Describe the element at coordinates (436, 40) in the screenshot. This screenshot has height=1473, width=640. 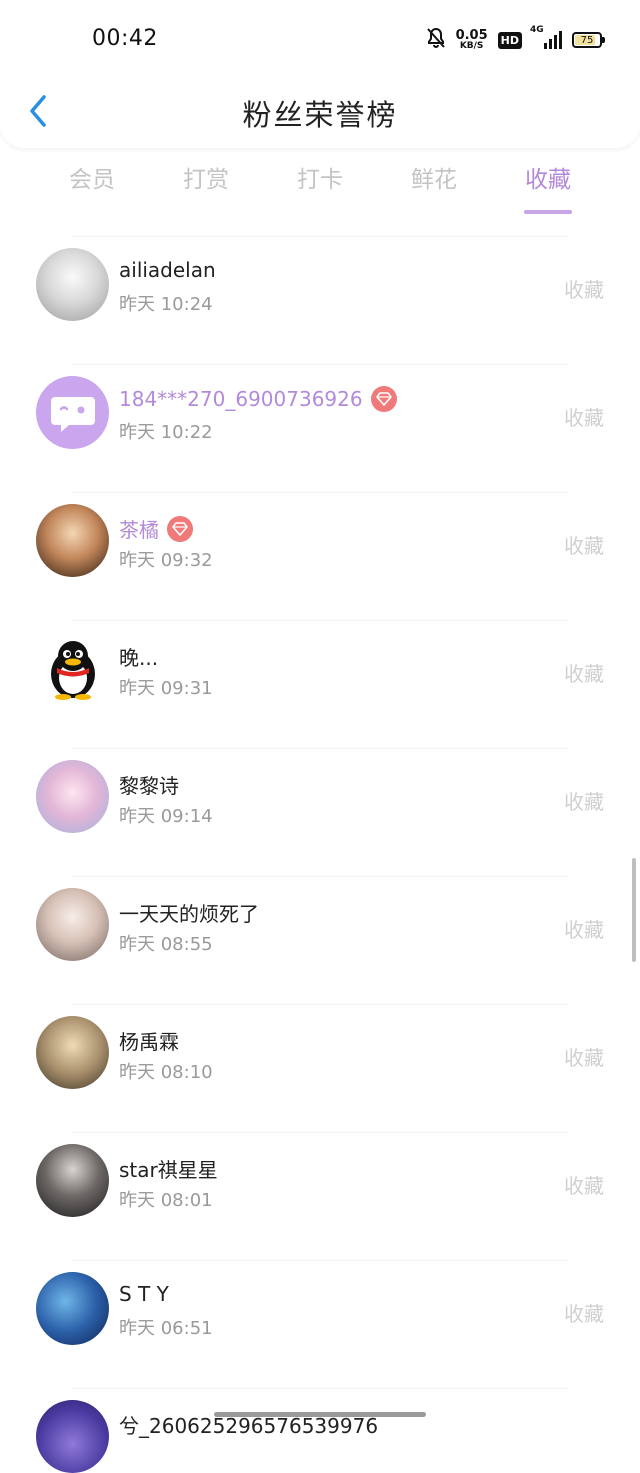
I see `mute-bell-icon` at that location.